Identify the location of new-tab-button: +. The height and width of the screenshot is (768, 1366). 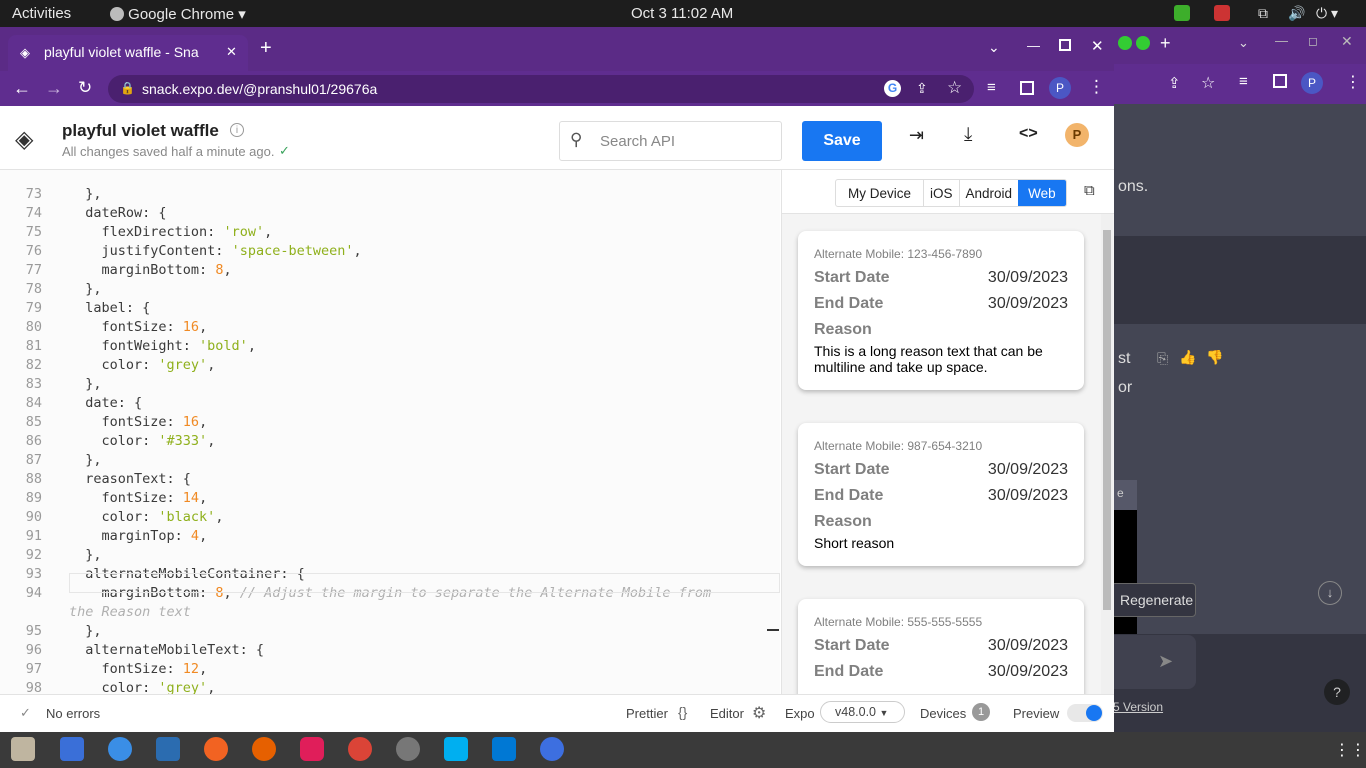
(266, 48).